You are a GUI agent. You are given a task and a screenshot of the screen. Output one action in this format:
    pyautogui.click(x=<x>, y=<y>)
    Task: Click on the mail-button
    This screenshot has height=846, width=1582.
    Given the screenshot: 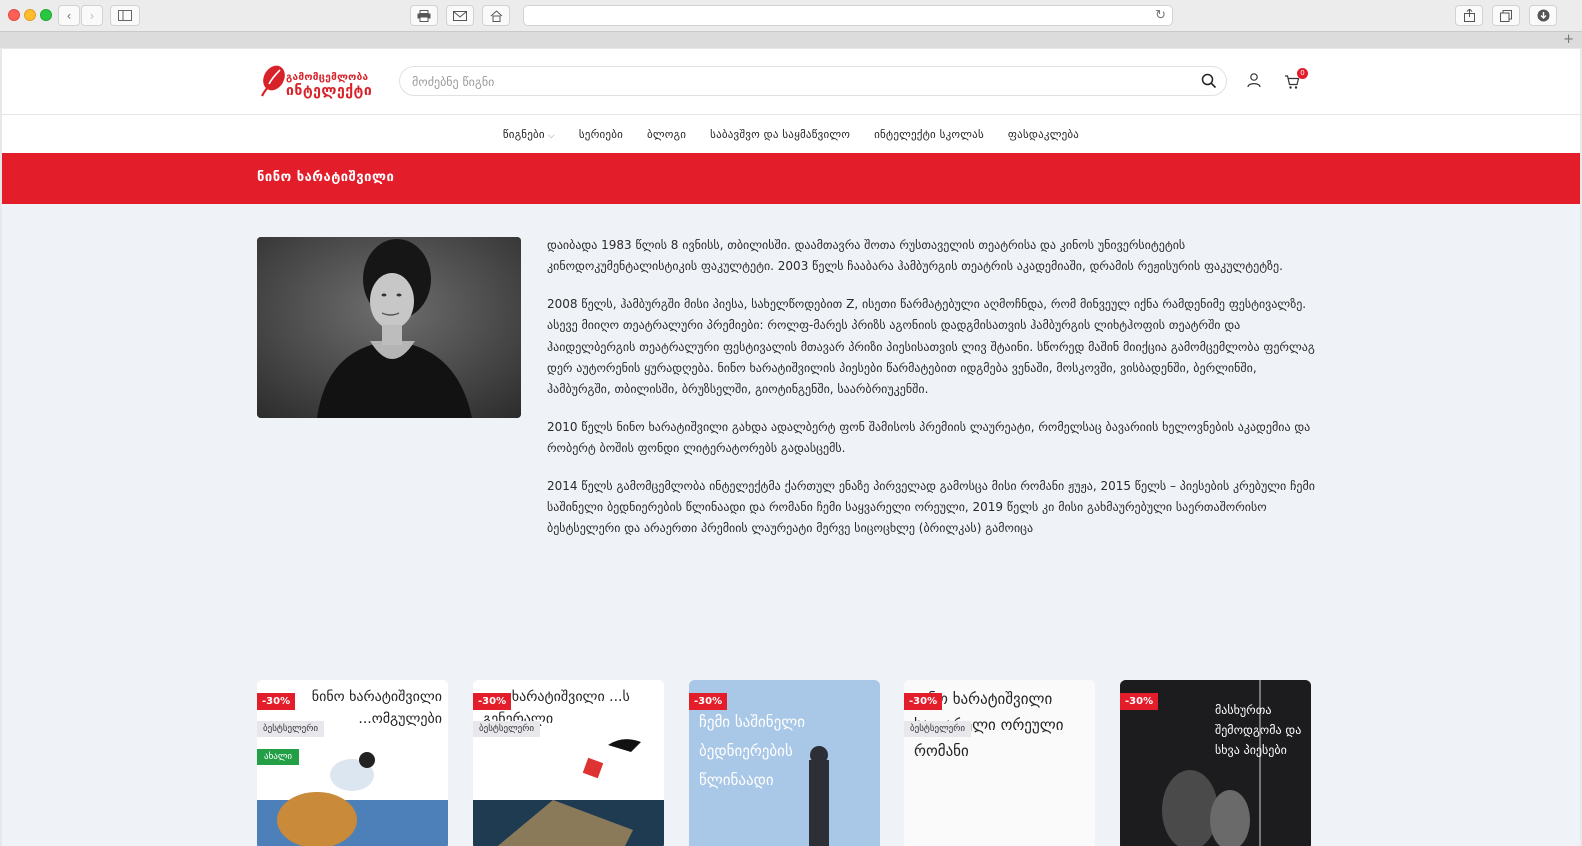 What is the action you would take?
    pyautogui.click(x=460, y=15)
    